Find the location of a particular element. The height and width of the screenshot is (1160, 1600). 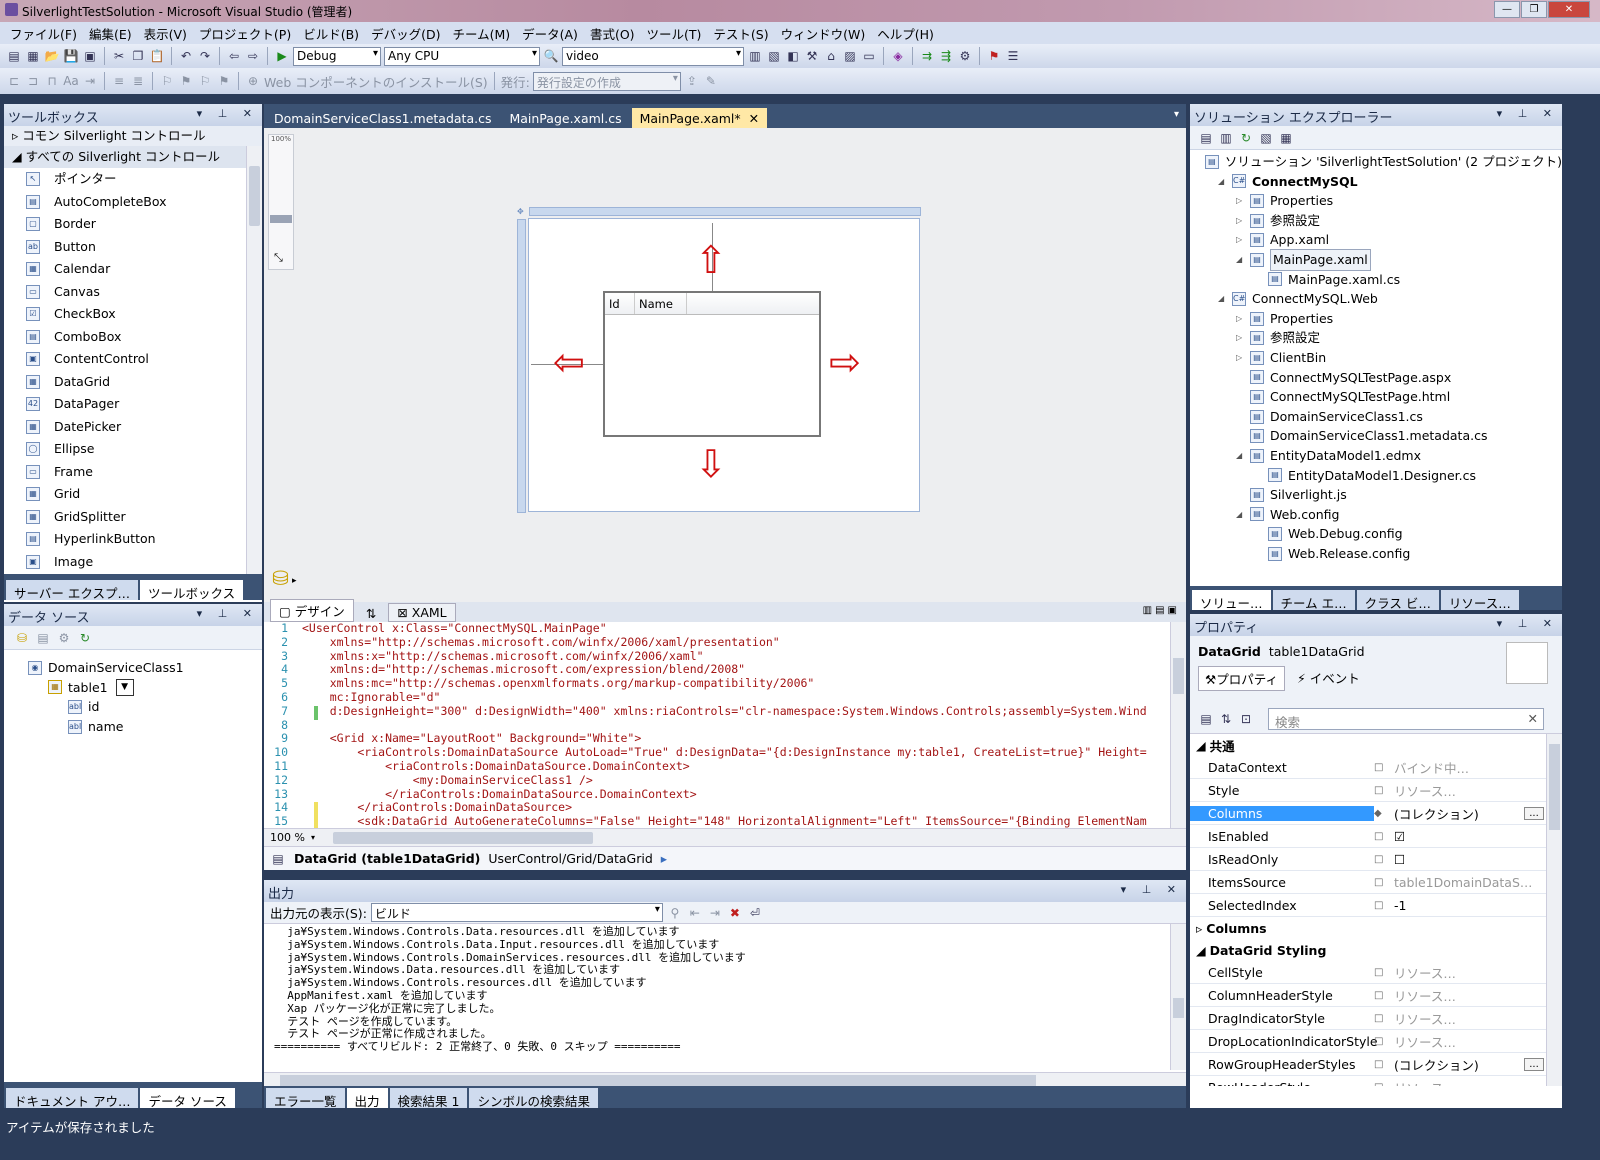

new-project-icon: ▤ is located at coordinates (14, 56).